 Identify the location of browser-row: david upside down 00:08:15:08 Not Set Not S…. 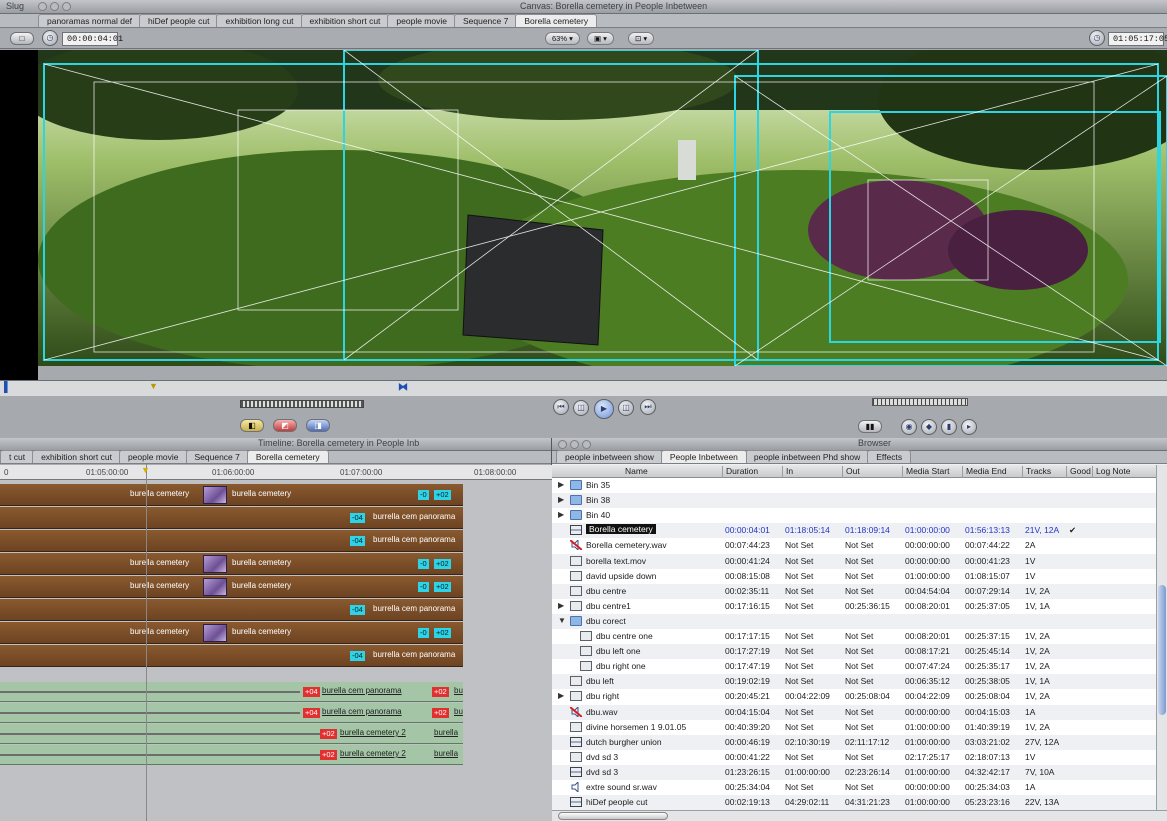
(854, 576).